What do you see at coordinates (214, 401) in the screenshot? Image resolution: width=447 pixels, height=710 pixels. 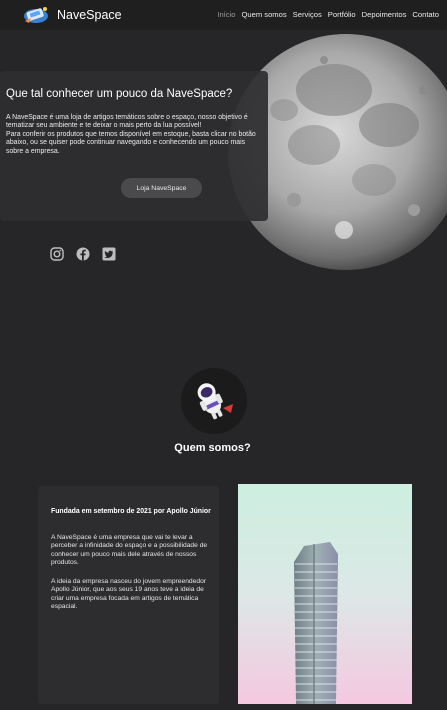 I see `astronaut-avatar` at bounding box center [214, 401].